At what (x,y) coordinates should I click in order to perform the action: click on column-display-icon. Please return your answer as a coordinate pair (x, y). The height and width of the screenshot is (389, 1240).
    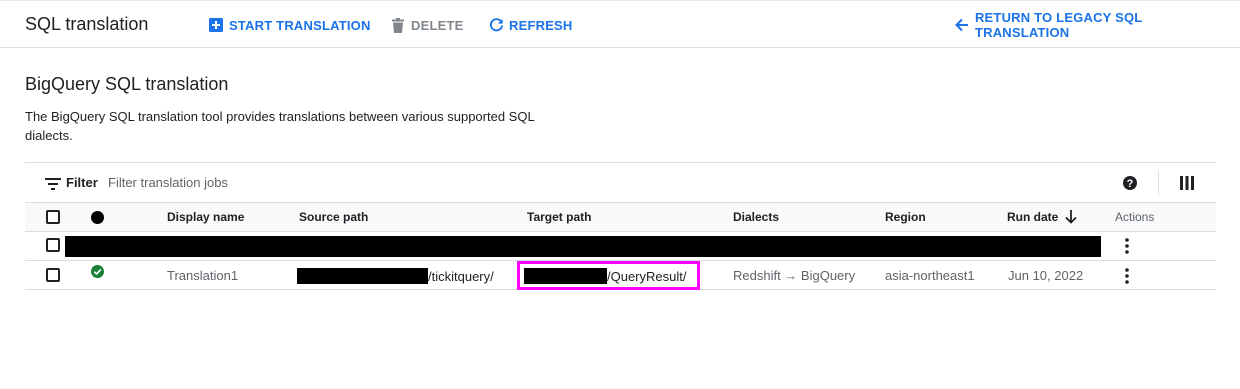
    Looking at the image, I should click on (1188, 183).